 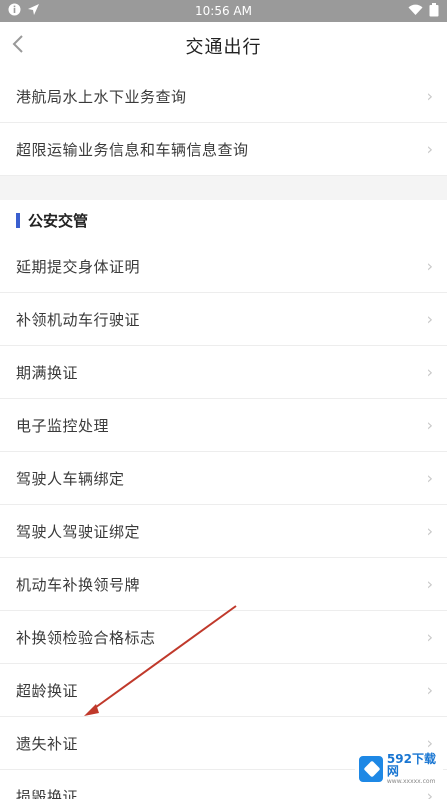 I want to click on page-title: 交通出行, so click(x=223, y=47).